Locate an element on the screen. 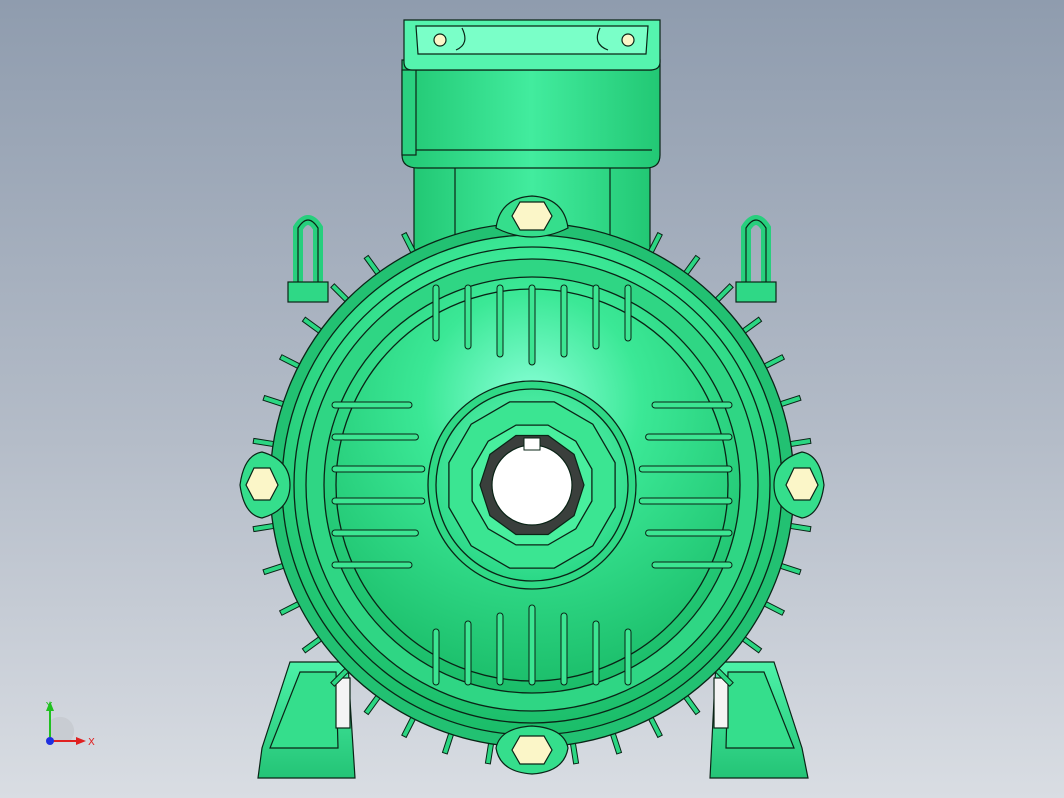  x-axis-arrow-icon is located at coordinates (81, 741).